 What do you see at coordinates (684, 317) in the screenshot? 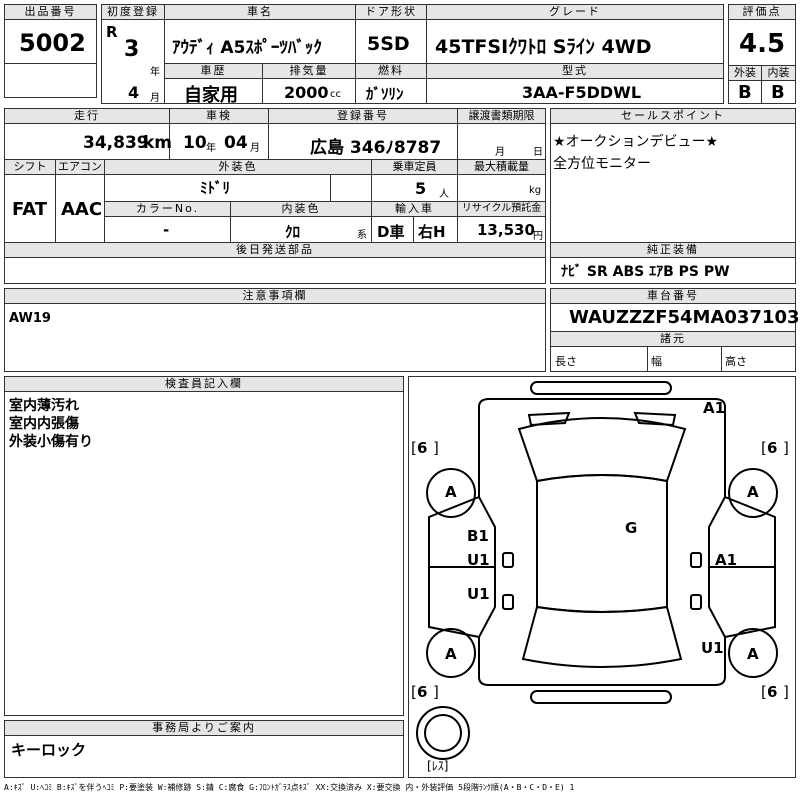
I see `chassis-value: WAUZZZF54MA037103` at bounding box center [684, 317].